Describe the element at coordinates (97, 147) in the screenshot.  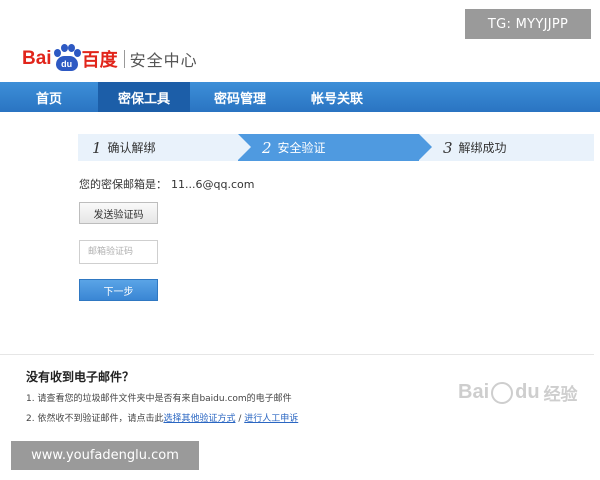
I see `step-number: 1` at that location.